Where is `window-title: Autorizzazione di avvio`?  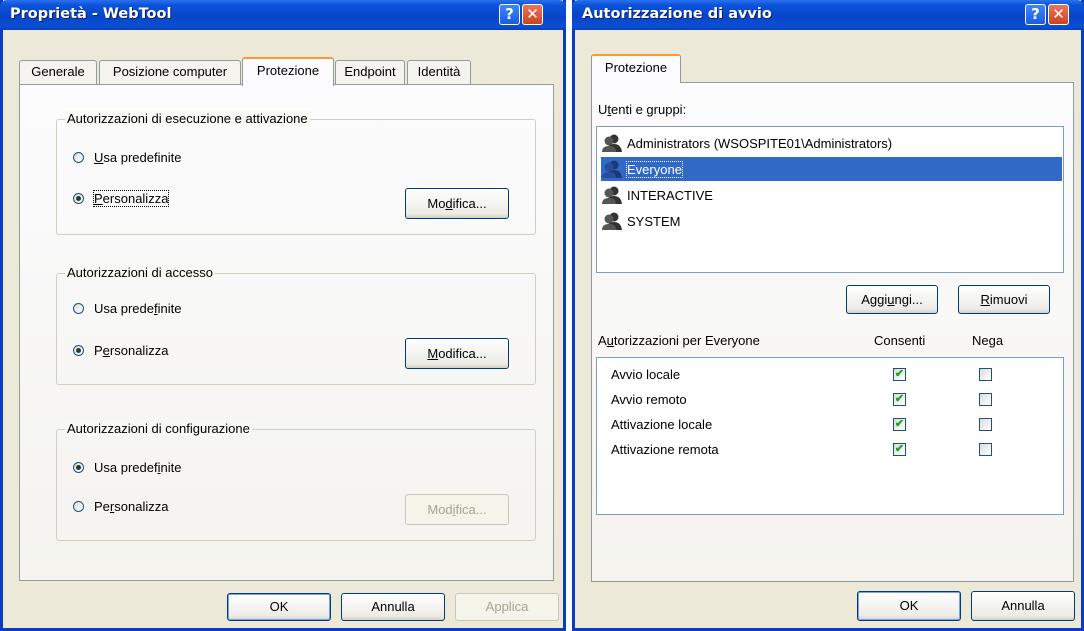
window-title: Autorizzazione di avvio is located at coordinates (677, 14).